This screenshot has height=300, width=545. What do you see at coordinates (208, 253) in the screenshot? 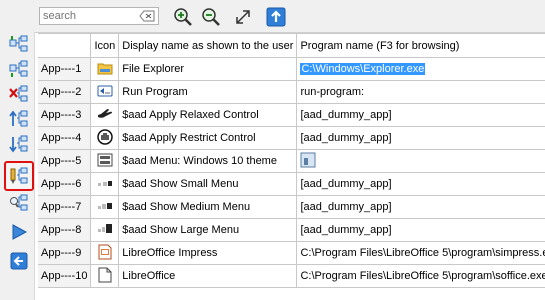
I see `display-name-cell: LibreOffice Impress` at bounding box center [208, 253].